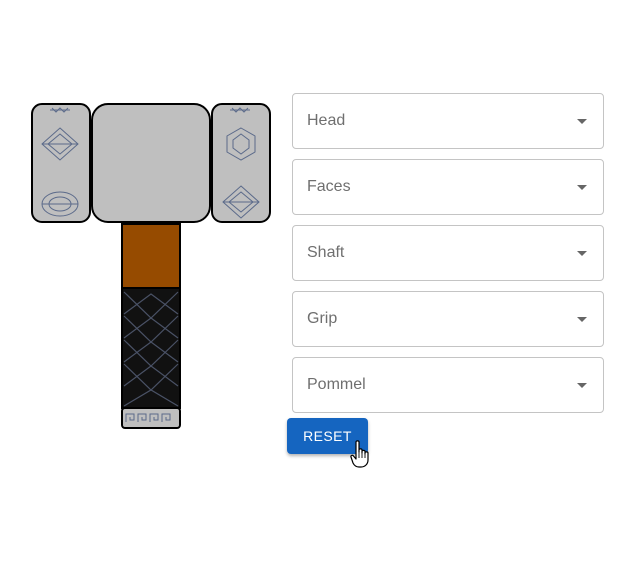 This screenshot has width=640, height=567. I want to click on hammer-pommel, so click(151, 418).